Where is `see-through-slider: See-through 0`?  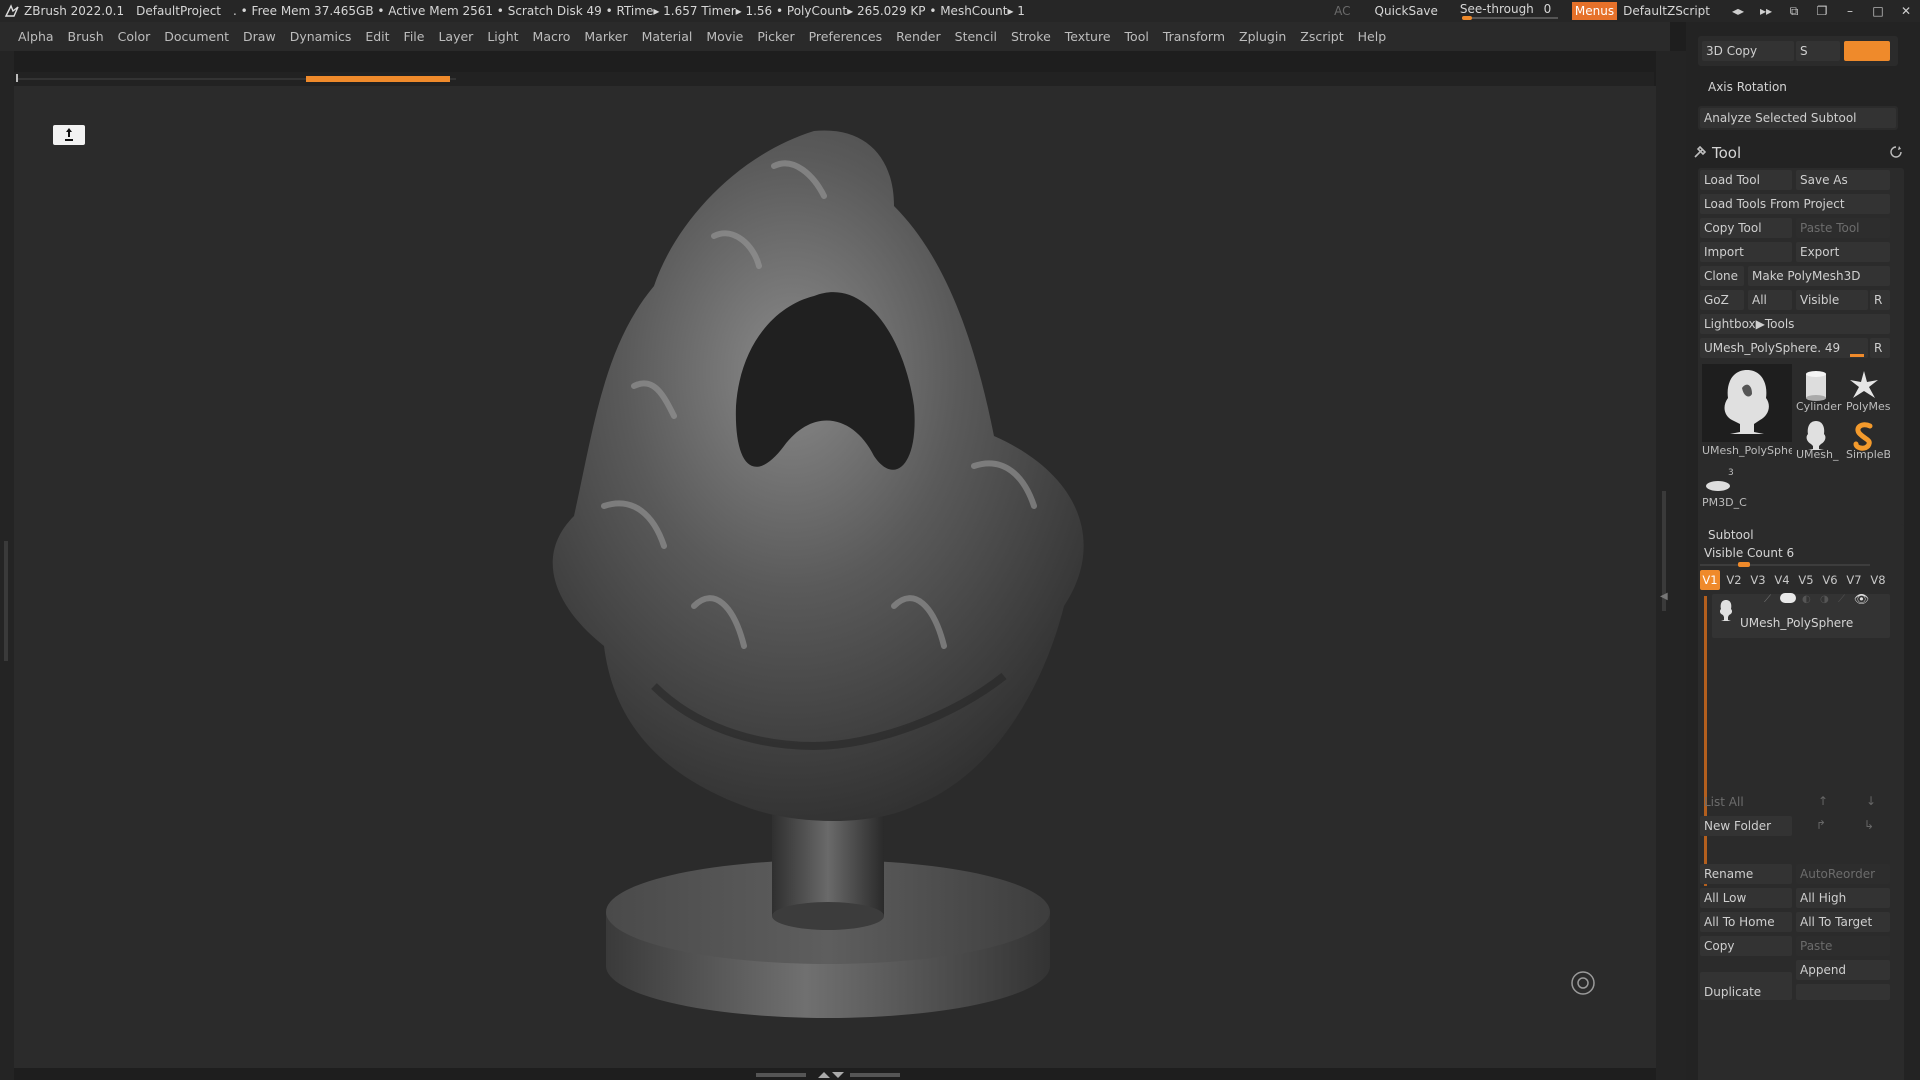 see-through-slider: See-through 0 is located at coordinates (1510, 11).